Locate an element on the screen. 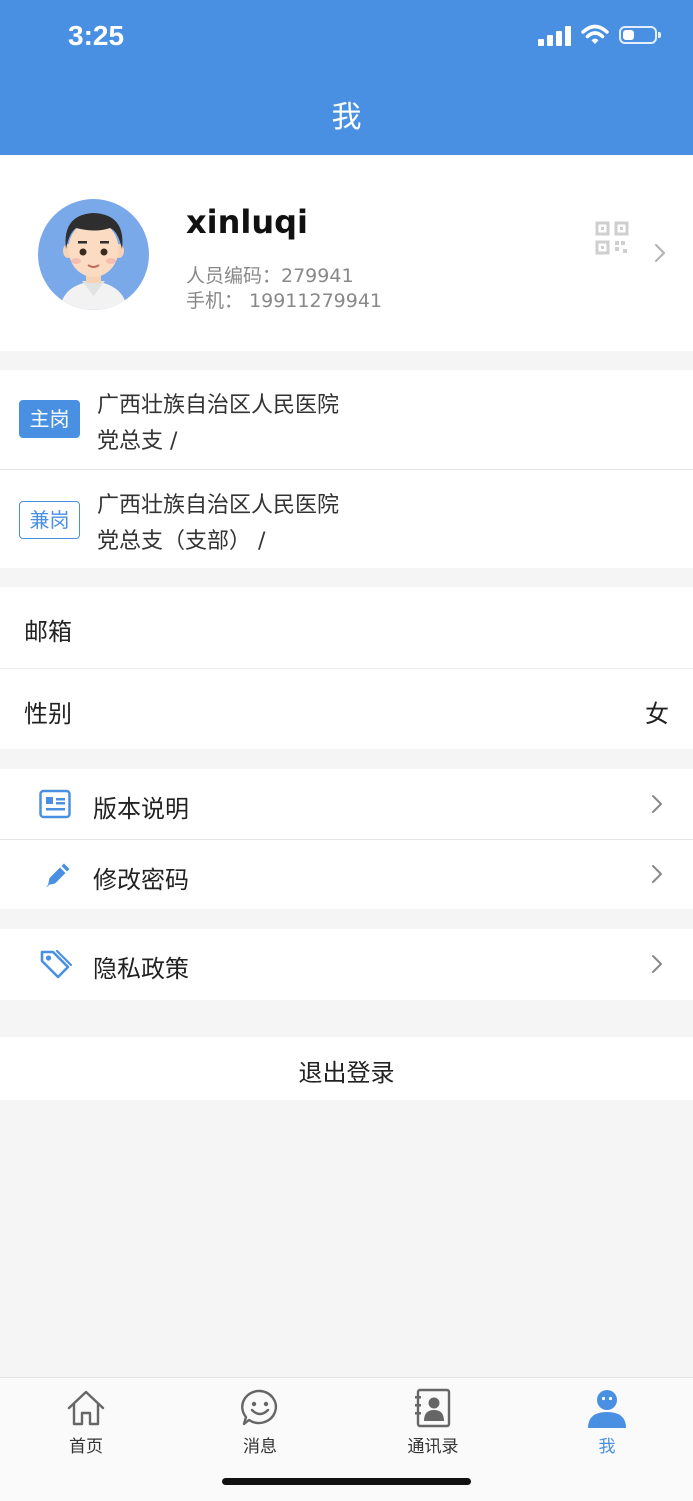 This screenshot has height=1501, width=693. privacy-menu: 隐私政策 is located at coordinates (346, 964).